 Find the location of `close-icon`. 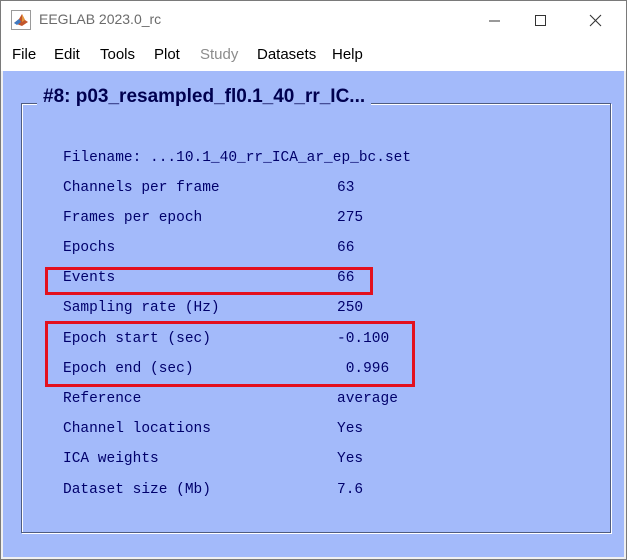

close-icon is located at coordinates (595, 20).